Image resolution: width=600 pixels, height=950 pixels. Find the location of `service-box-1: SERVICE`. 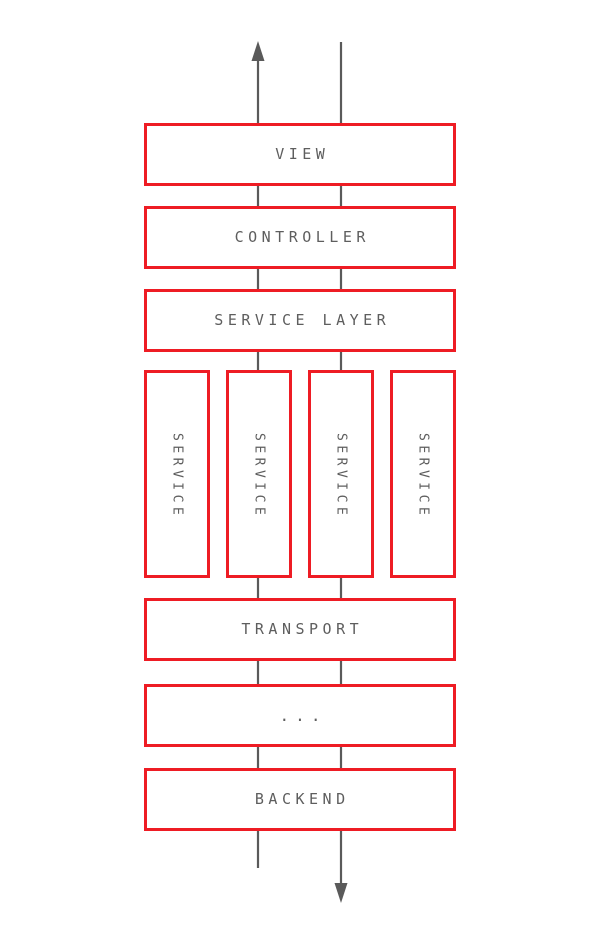

service-box-1: SERVICE is located at coordinates (177, 474).